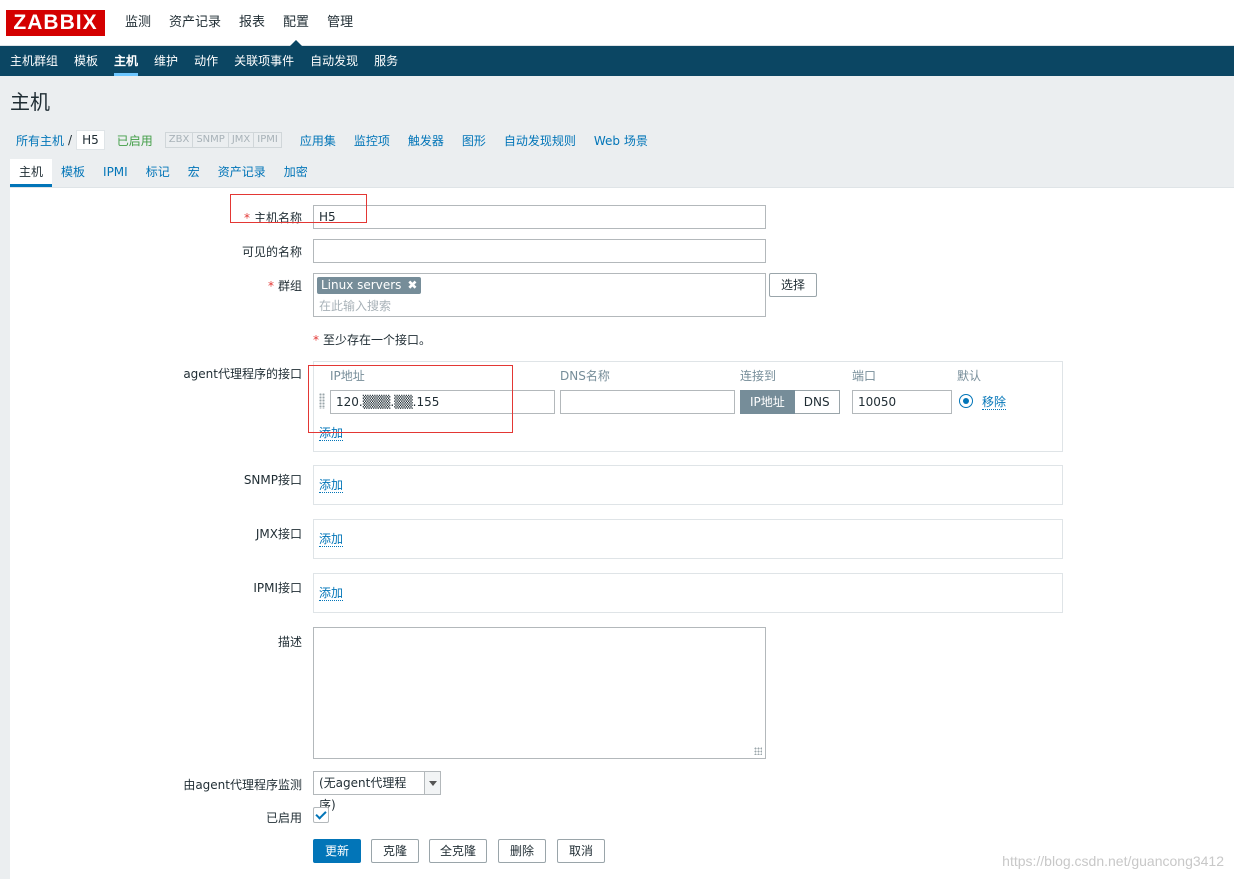 The image size is (1234, 879). Describe the element at coordinates (252, 23) in the screenshot. I see `top-menu-reports: 报表` at that location.